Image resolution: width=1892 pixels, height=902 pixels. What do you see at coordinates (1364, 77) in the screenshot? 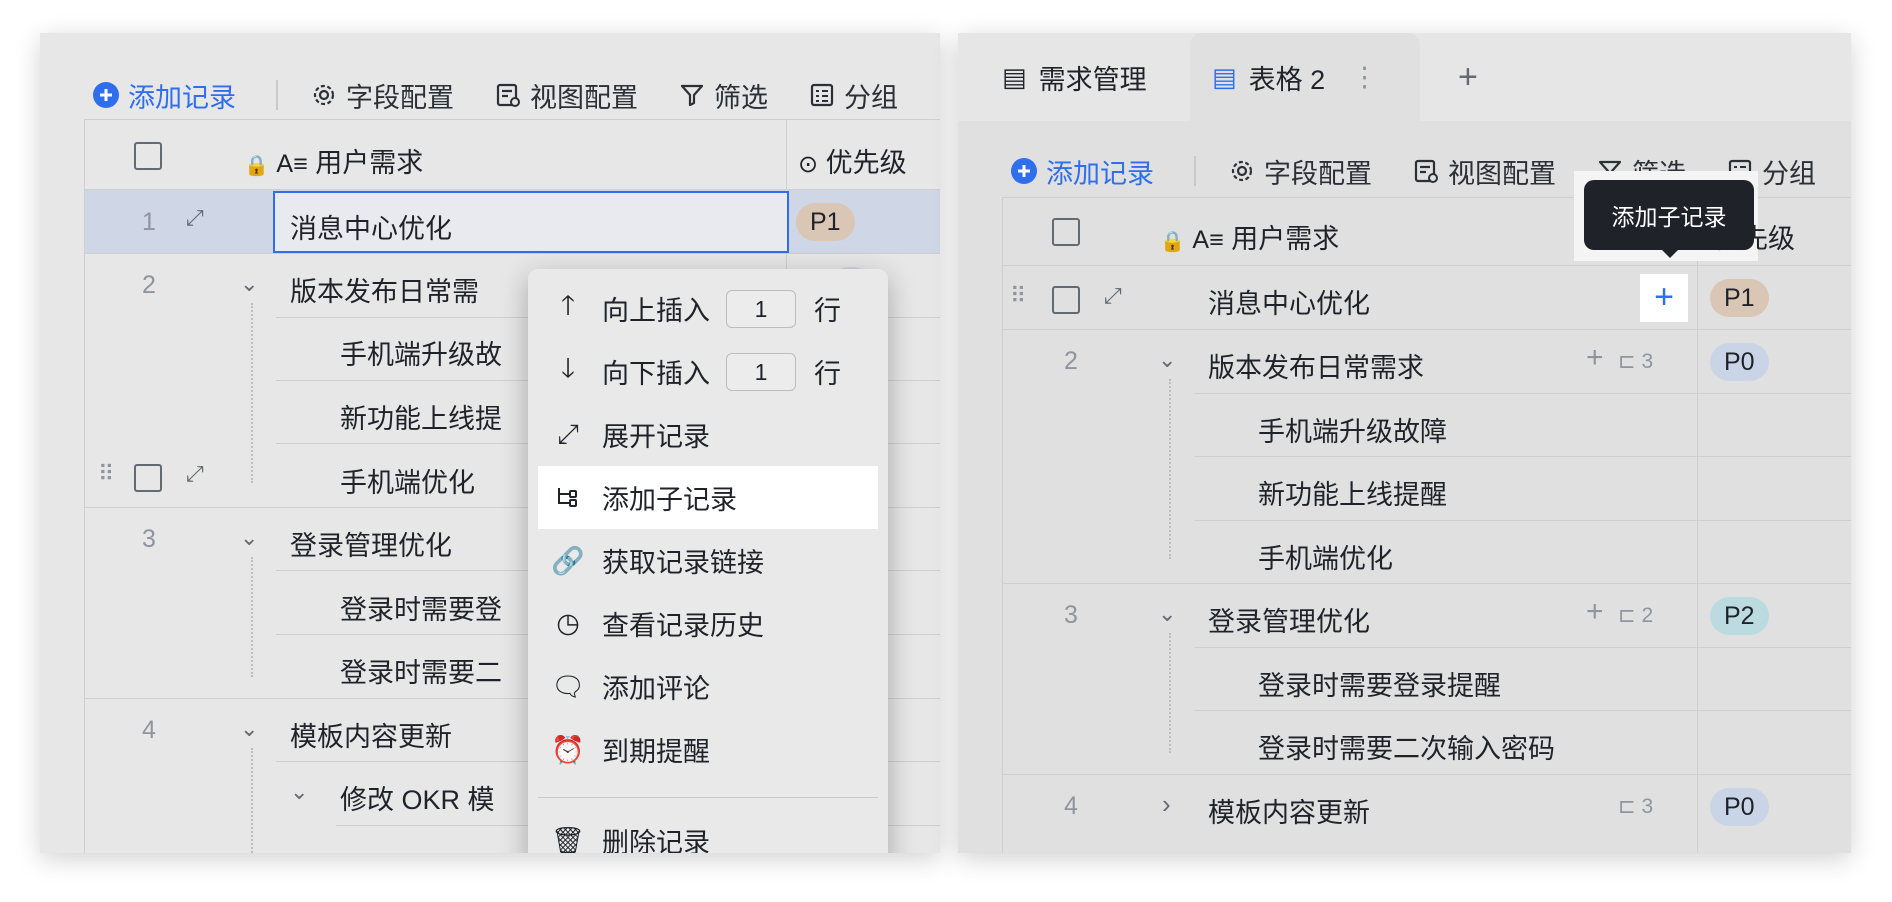
I see `more-vertical-icon: ⋮` at bounding box center [1364, 77].